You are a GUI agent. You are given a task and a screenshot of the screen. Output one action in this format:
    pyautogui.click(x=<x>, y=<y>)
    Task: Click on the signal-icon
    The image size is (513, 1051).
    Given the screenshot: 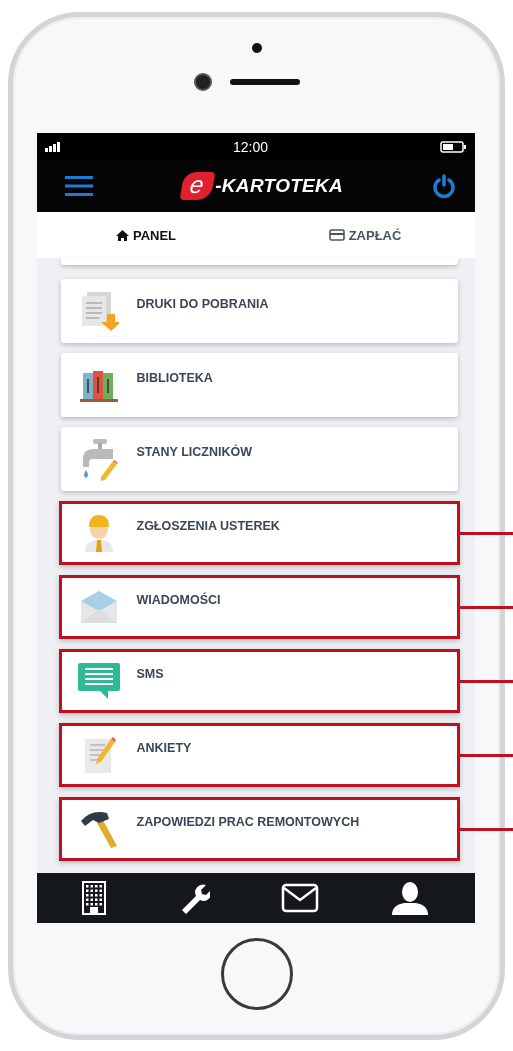 What is the action you would take?
    pyautogui.click(x=52, y=146)
    